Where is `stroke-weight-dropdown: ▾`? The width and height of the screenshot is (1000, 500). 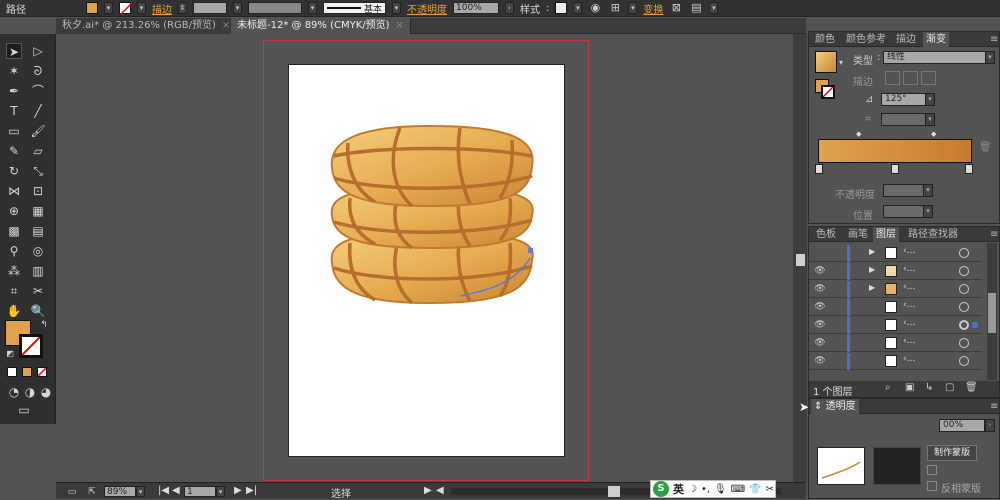
stroke-weight-dropdown: ▾ is located at coordinates (237, 8).